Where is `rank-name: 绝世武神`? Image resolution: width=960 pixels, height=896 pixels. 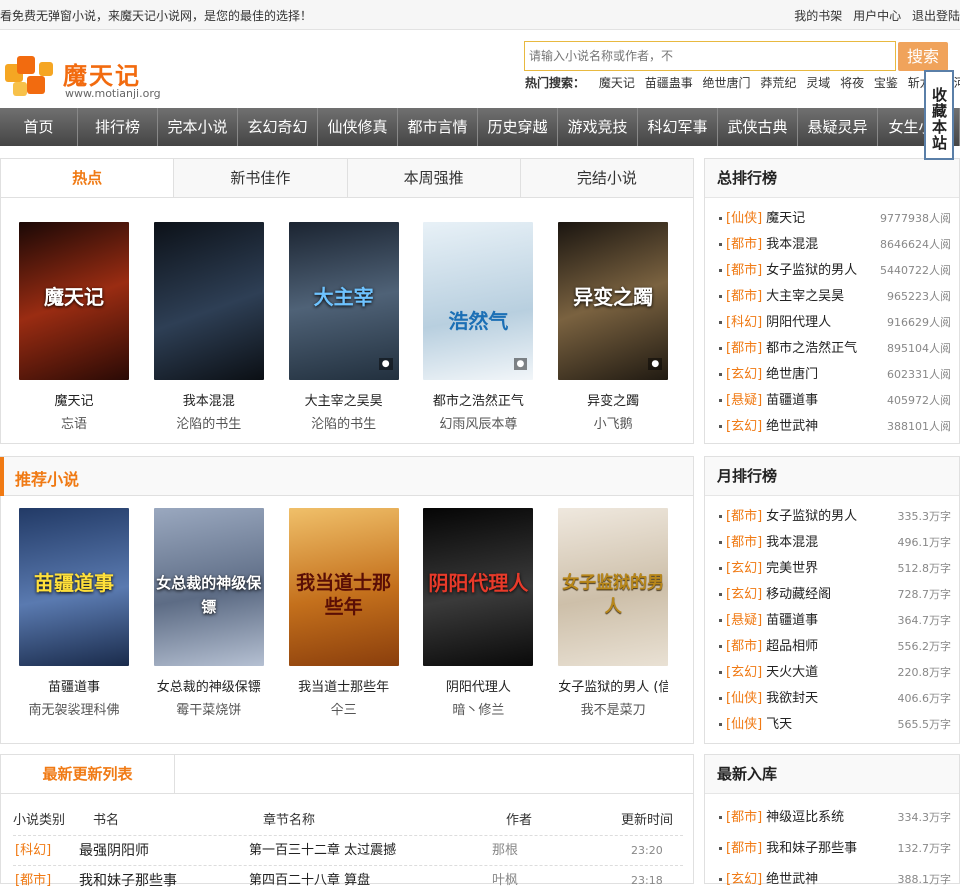
rank-name: 绝世武神 is located at coordinates (792, 879).